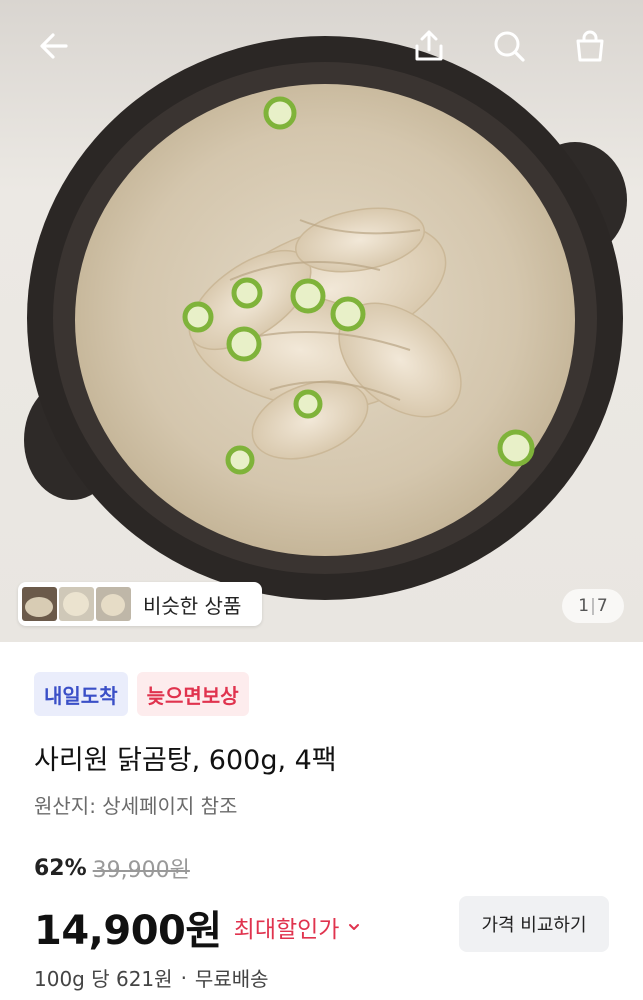 Image resolution: width=643 pixels, height=1000 pixels. What do you see at coordinates (602, 606) in the screenshot?
I see `image-counter-total: 7` at bounding box center [602, 606].